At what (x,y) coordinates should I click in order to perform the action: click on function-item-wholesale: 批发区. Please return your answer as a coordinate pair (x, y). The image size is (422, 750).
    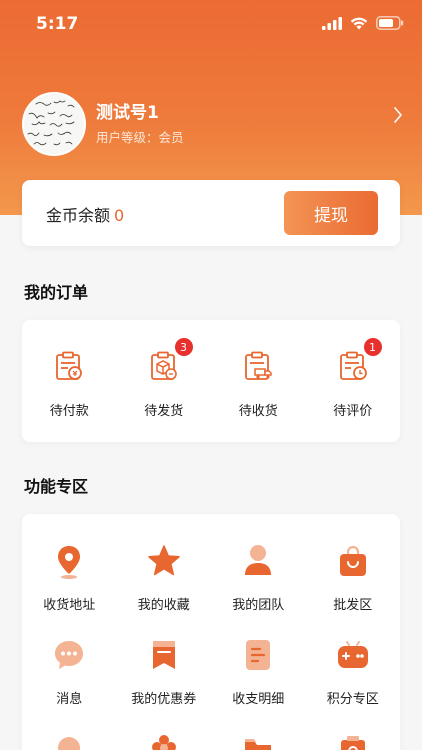
    Looking at the image, I should click on (353, 569).